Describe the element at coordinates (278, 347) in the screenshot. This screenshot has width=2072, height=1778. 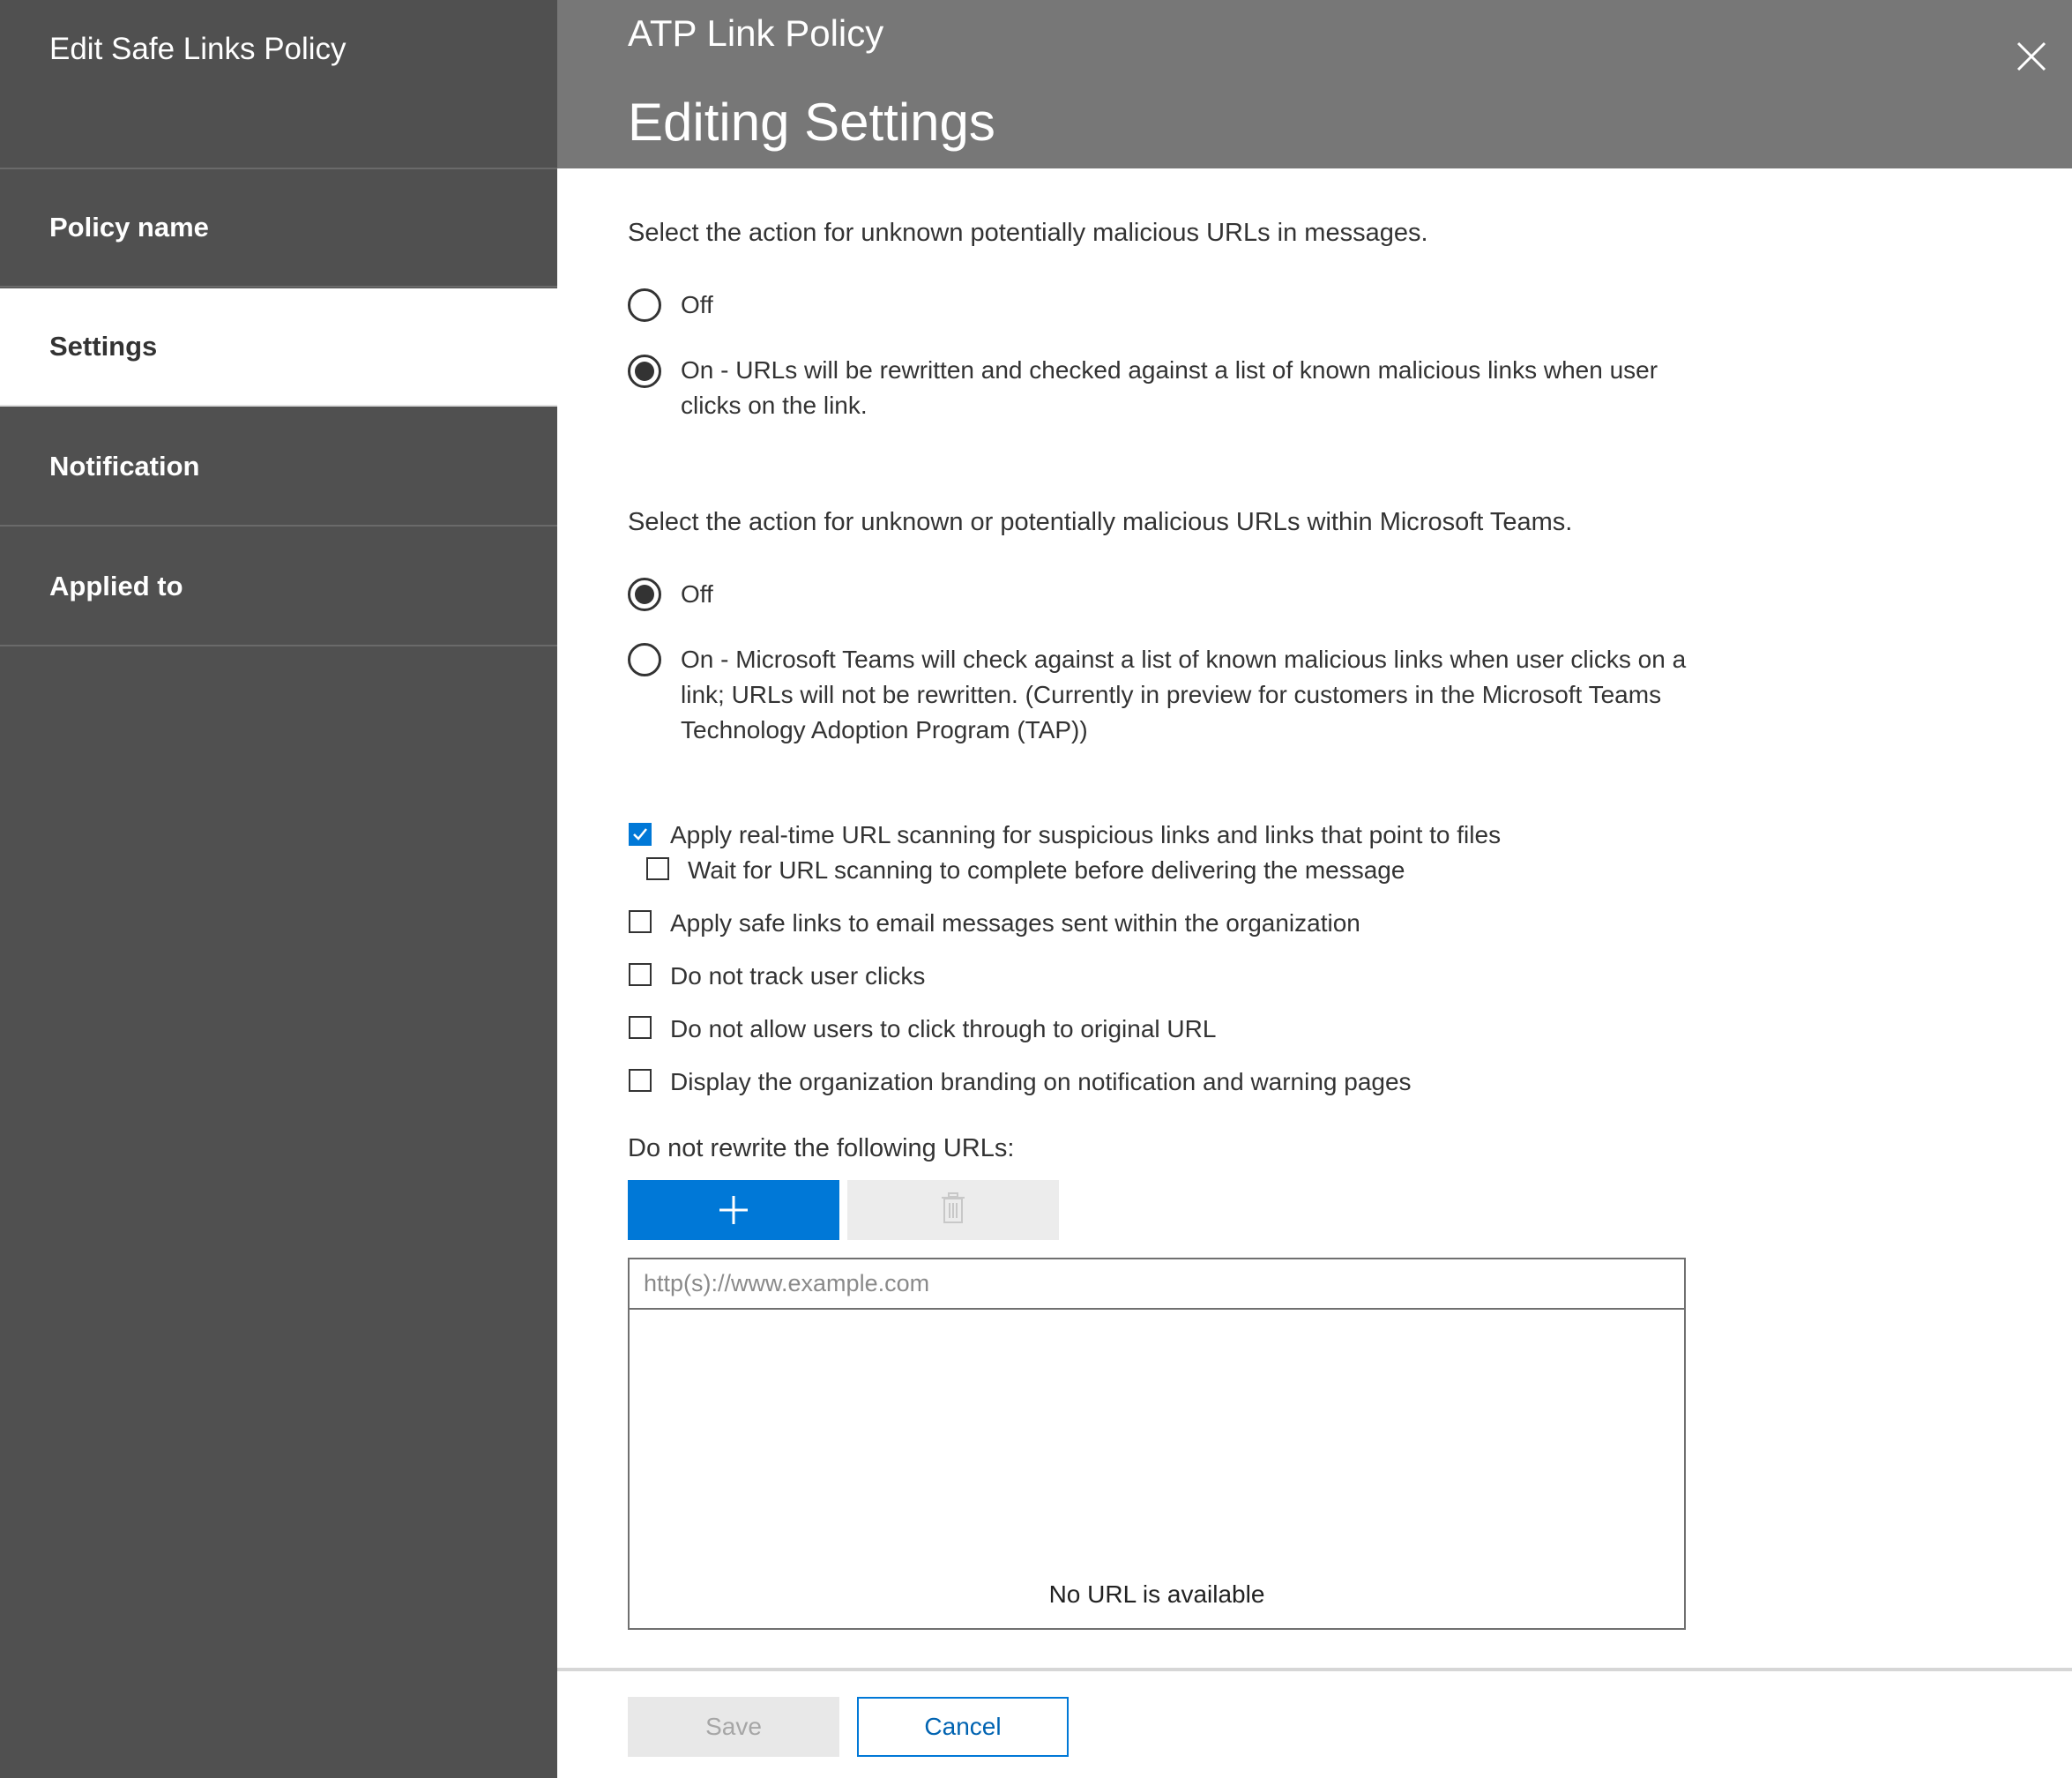
I see `sidebar-item-settings: Settings` at that location.